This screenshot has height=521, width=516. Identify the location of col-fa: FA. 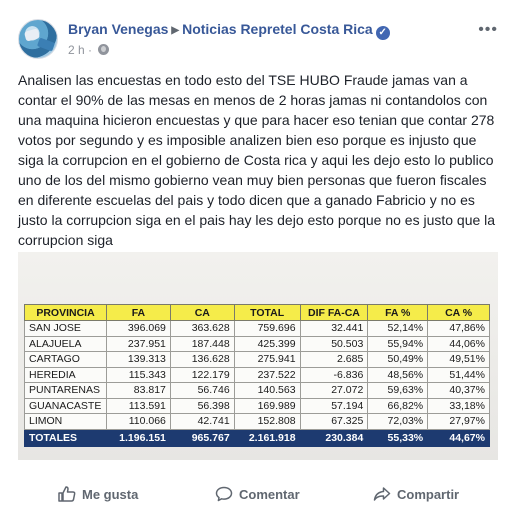
(138, 312).